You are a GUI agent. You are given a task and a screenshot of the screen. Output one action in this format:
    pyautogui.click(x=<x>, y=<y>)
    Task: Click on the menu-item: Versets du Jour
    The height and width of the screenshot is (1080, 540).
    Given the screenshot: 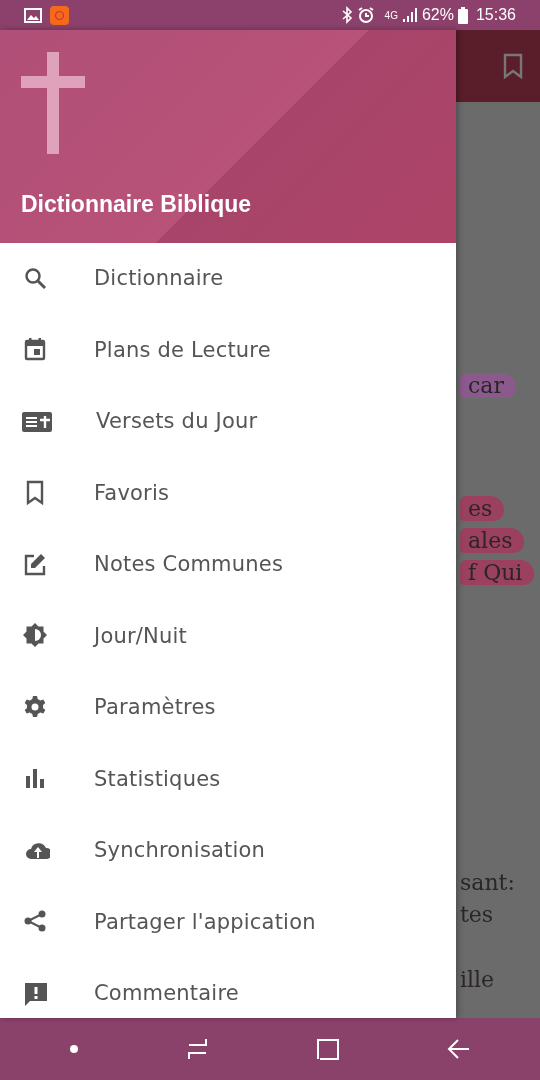 What is the action you would take?
    pyautogui.click(x=228, y=422)
    